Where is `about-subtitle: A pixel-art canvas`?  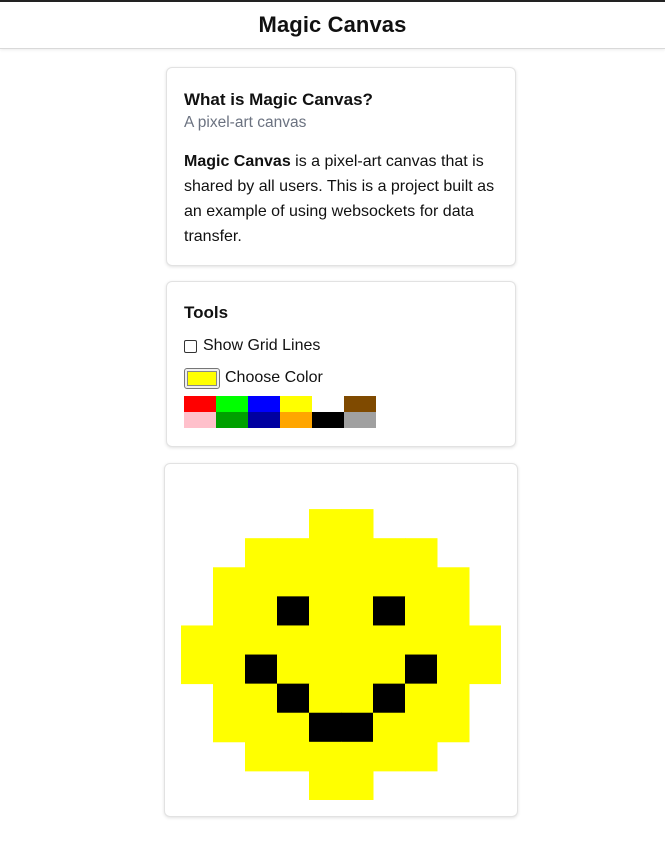
about-subtitle: A pixel-art canvas is located at coordinates (245, 122).